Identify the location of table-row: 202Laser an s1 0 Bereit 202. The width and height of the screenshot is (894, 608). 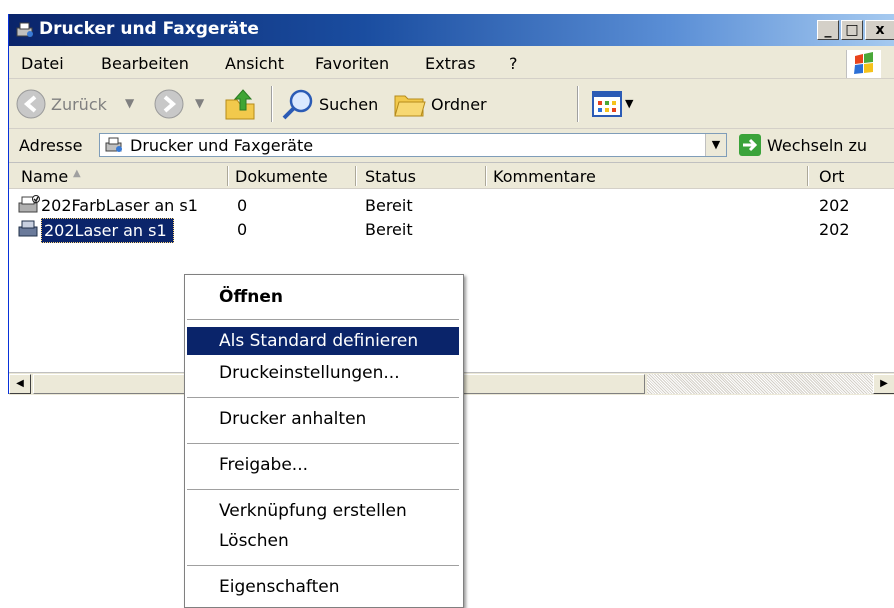
(451, 230).